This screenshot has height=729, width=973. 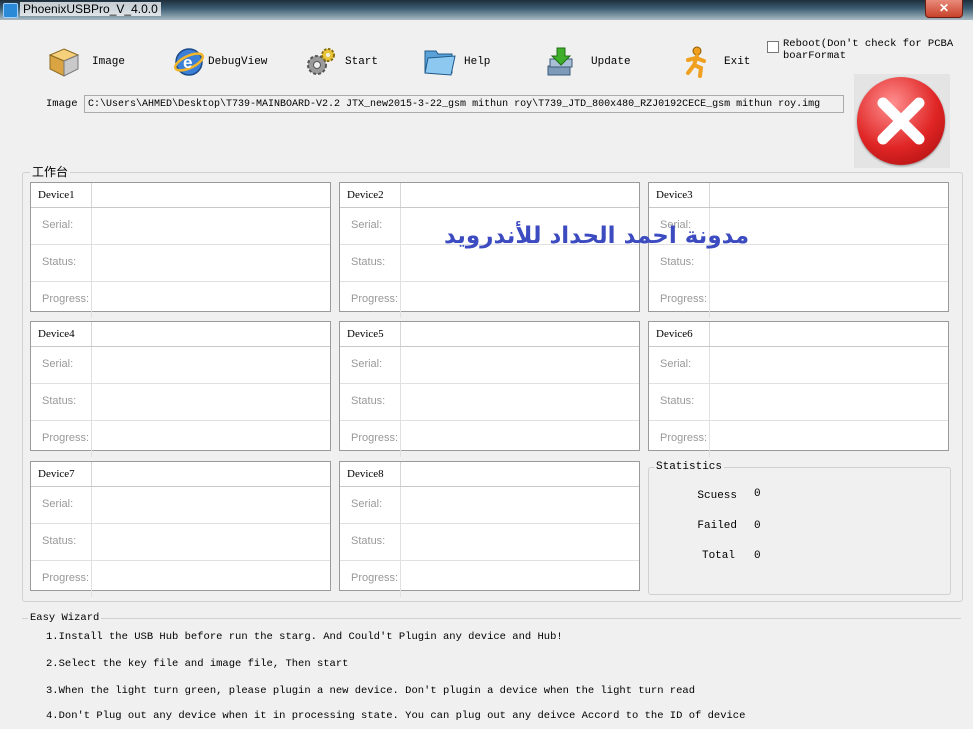 I want to click on reboot-option: Reboot(Don't check for PCBA boarFormat, so click(x=862, y=50).